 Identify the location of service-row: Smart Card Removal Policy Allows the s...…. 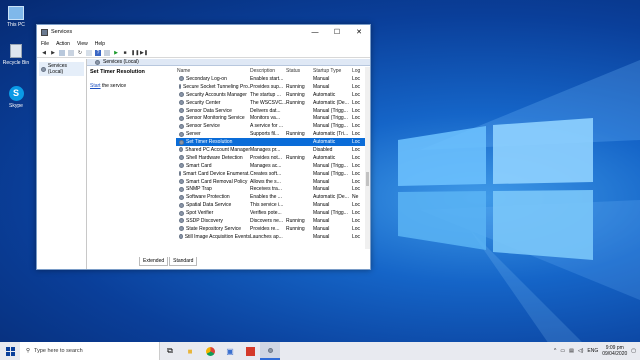
(271, 182).